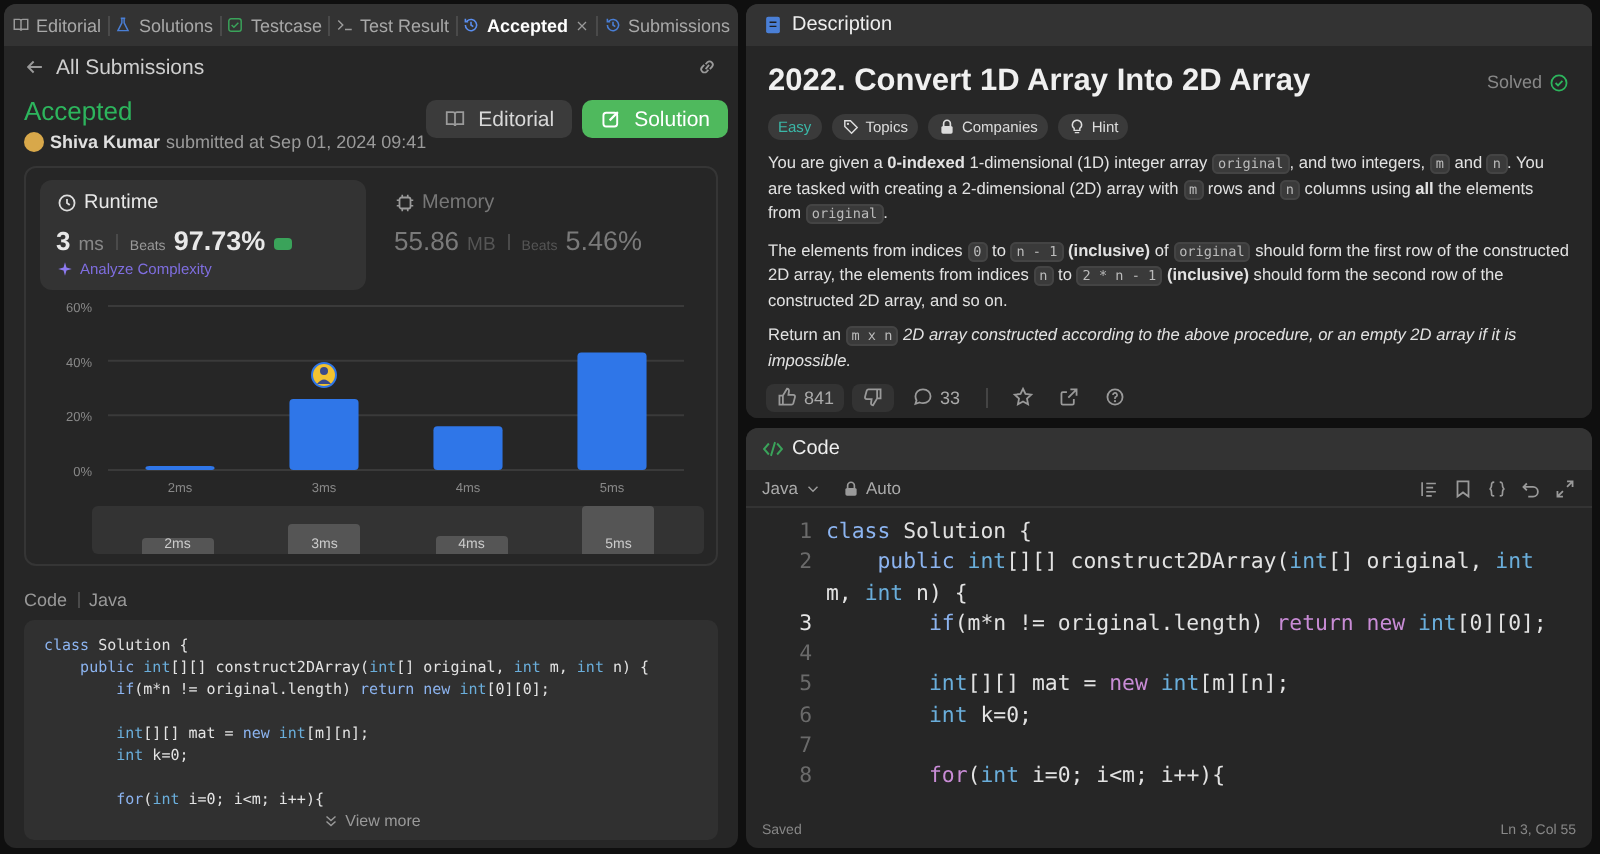  I want to click on braces-icon, so click(1497, 488).